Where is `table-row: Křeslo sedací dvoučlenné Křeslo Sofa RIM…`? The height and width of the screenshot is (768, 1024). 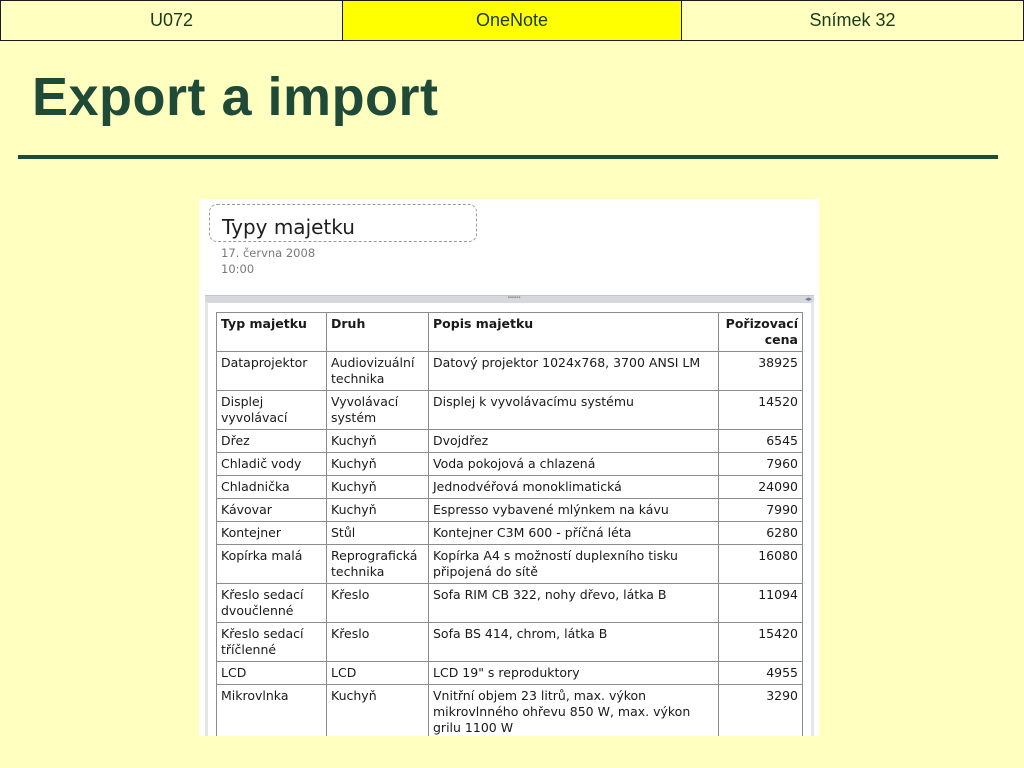 table-row: Křeslo sedací dvoučlenné Křeslo Sofa RIM… is located at coordinates (509, 603).